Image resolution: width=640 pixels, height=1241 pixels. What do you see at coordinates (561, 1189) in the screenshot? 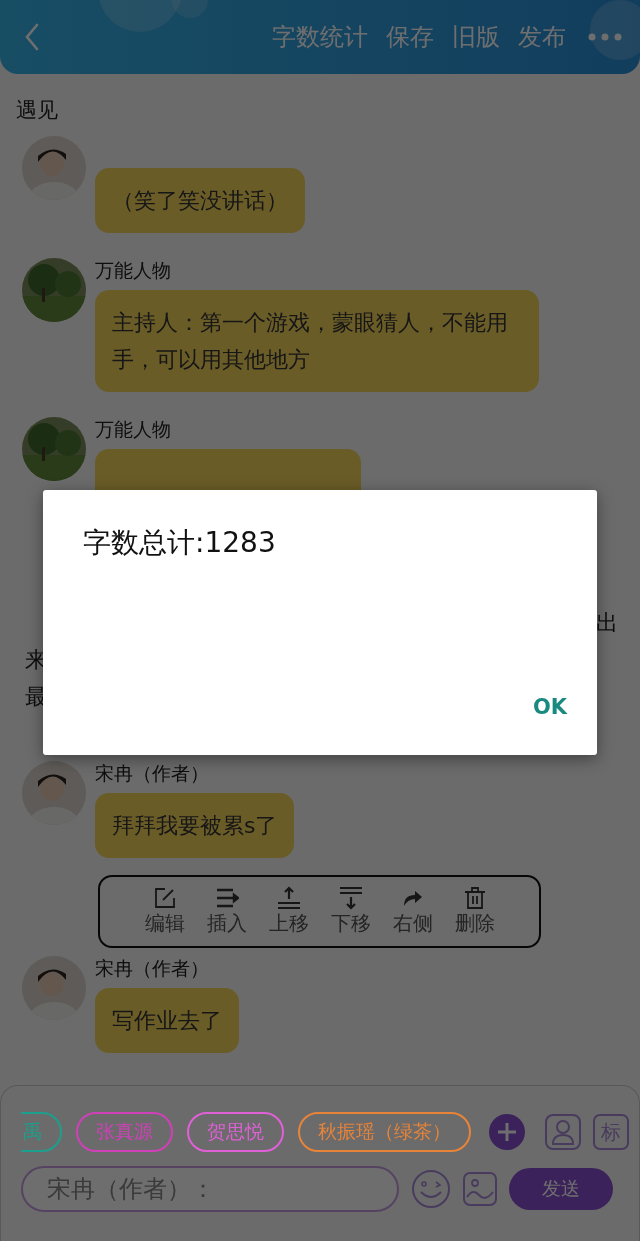
I see `send-button: 发送` at bounding box center [561, 1189].